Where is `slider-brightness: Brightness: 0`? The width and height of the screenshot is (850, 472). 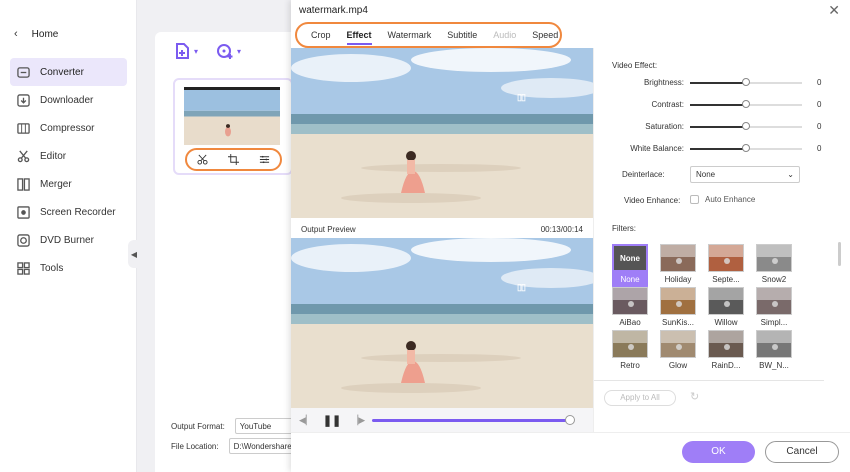 slider-brightness: Brightness: 0 is located at coordinates (722, 83).